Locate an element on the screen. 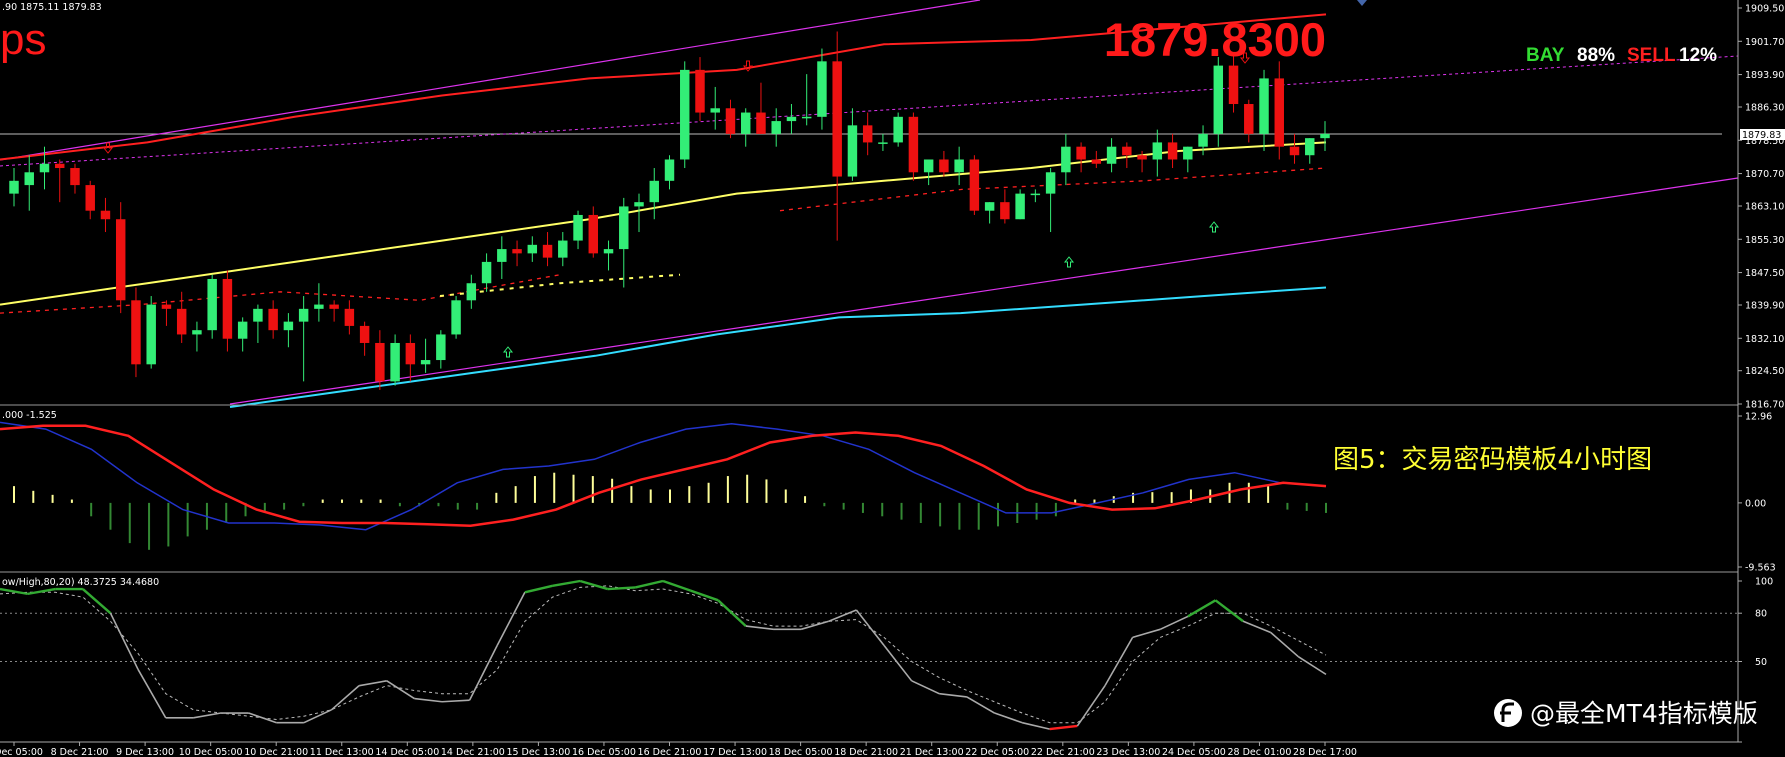 The height and width of the screenshot is (757, 1785). time-tick-label: 17 Dec 13:00 is located at coordinates (735, 752).